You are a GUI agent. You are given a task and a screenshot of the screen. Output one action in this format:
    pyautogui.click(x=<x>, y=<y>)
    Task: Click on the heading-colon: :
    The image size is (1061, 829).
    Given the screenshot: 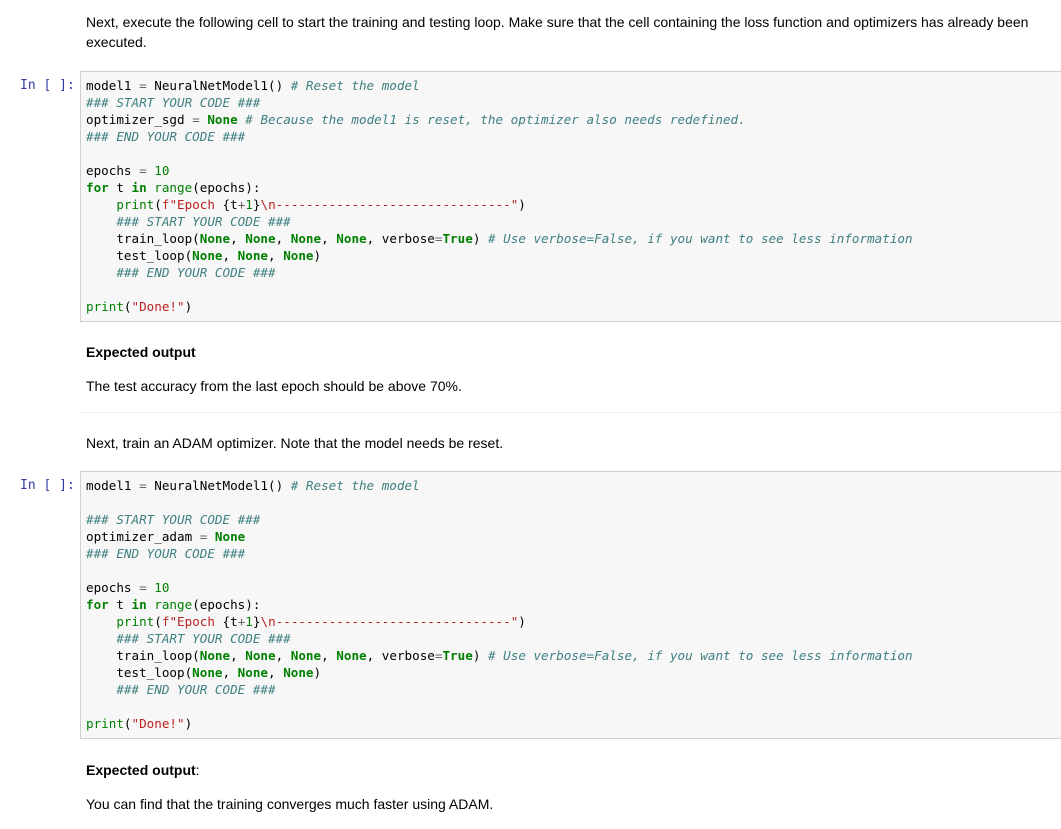 What is the action you would take?
    pyautogui.click(x=197, y=770)
    